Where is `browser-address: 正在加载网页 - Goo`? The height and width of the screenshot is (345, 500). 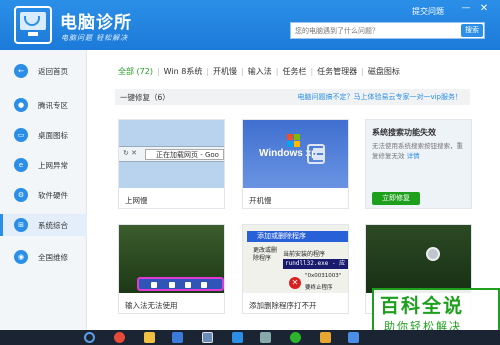
browser-address: 正在加载网页 - Goo is located at coordinates (184, 154).